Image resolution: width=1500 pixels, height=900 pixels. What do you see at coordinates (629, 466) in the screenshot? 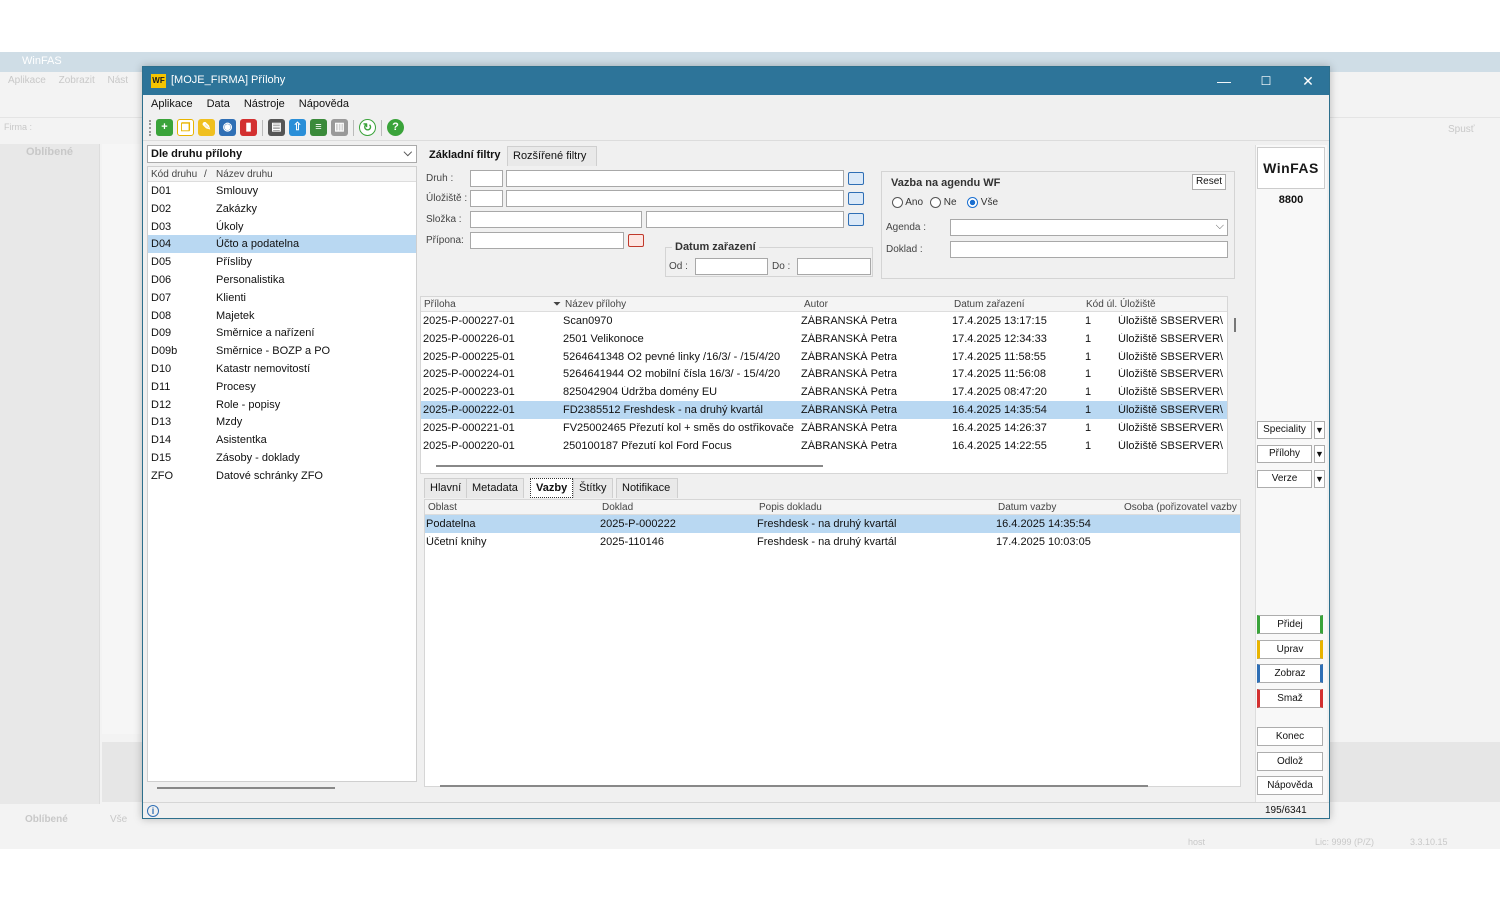
I see `grid-horizontal-scrollbar` at bounding box center [629, 466].